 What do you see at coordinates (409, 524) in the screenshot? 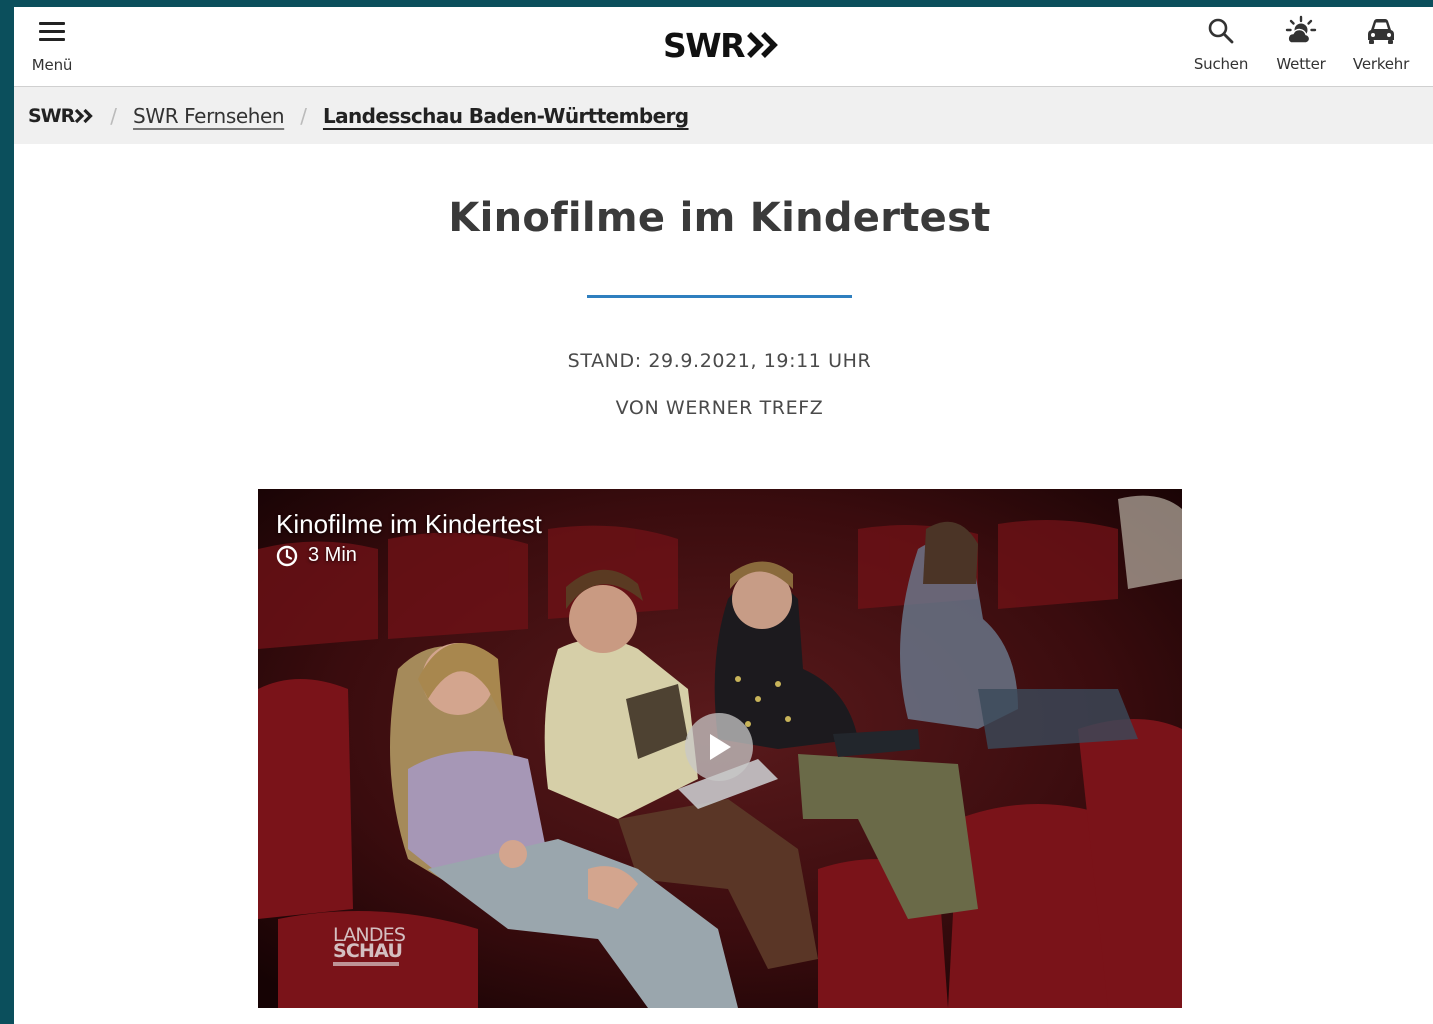
I see `video-title: Kinofilme im Kindertest` at bounding box center [409, 524].